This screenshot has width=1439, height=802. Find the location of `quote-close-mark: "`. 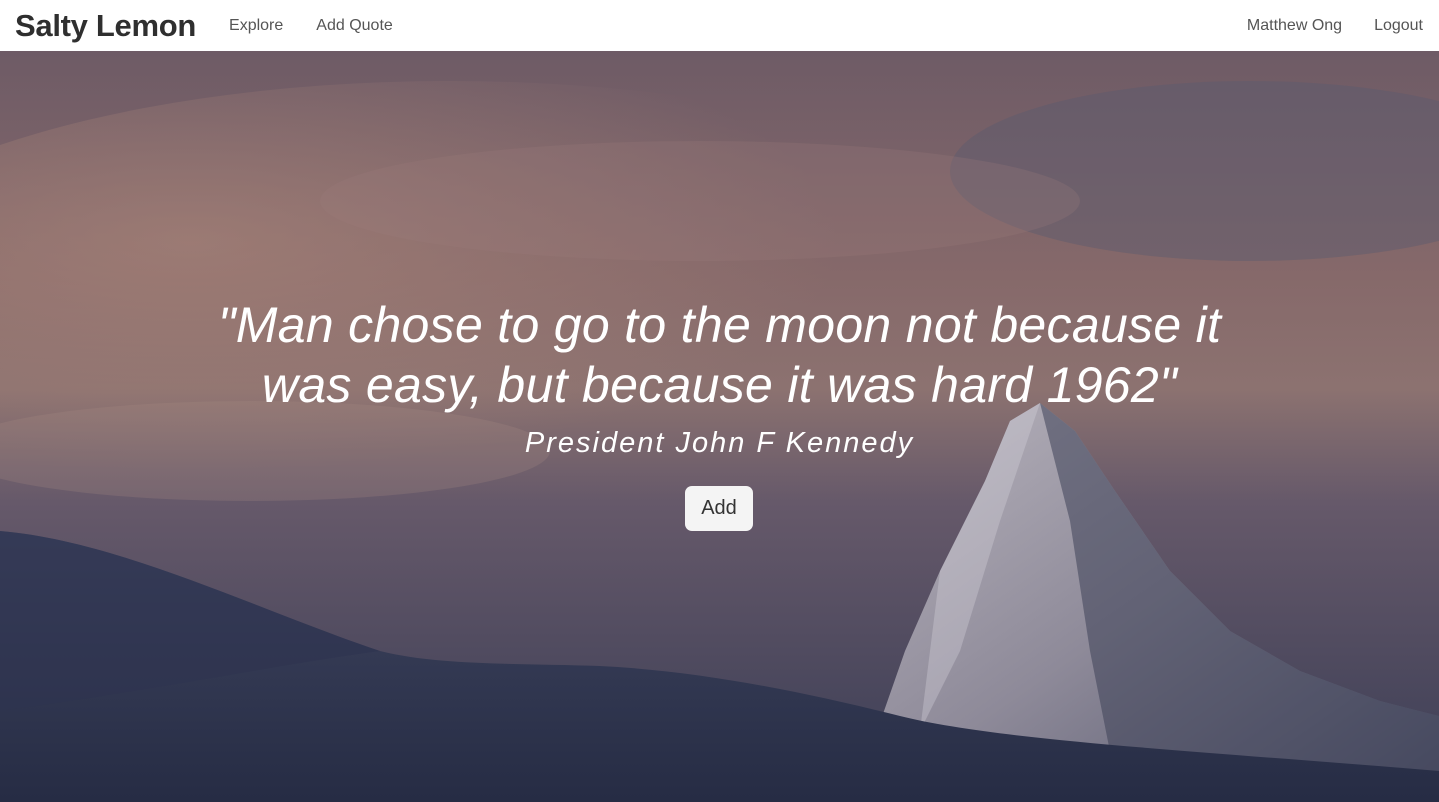

quote-close-mark: " is located at coordinates (1168, 385).